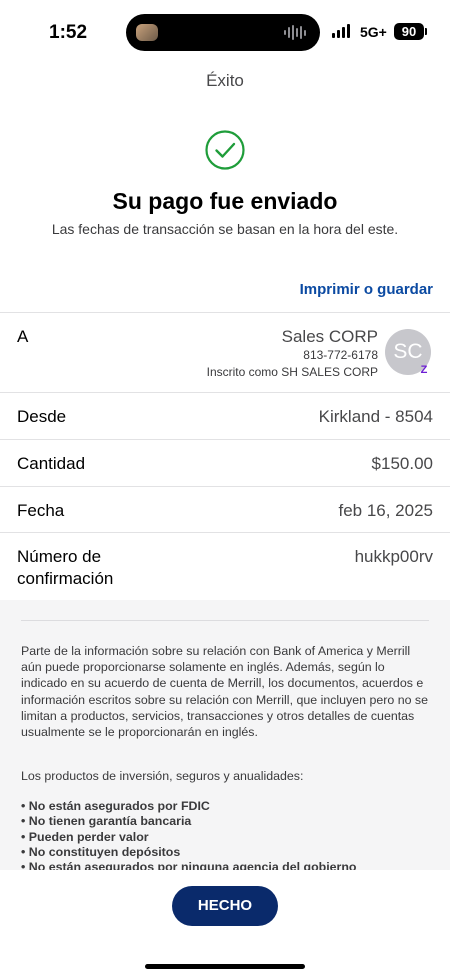  I want to click on status-time: 1:52, so click(68, 32).